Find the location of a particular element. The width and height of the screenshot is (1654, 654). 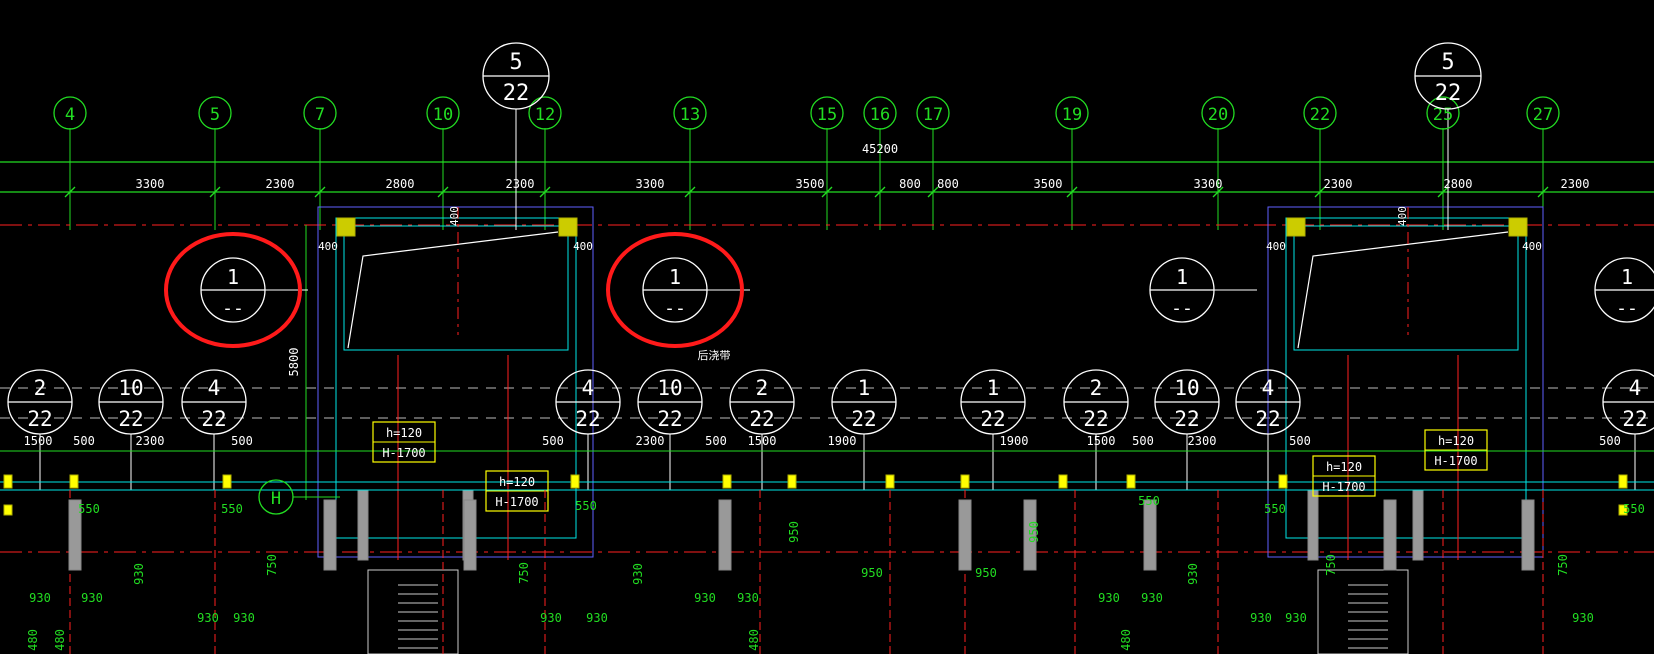

section-ref-bottom: 22 is located at coordinates (516, 93).